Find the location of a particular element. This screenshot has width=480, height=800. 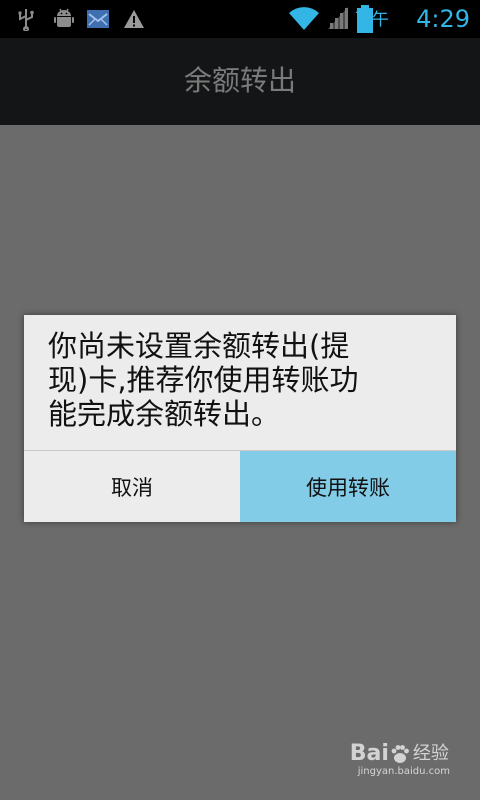

dialog-message: 你尚未设置余额转出(提现)卡,推荐你使用转账功能完成余额转出。 is located at coordinates (203, 380).